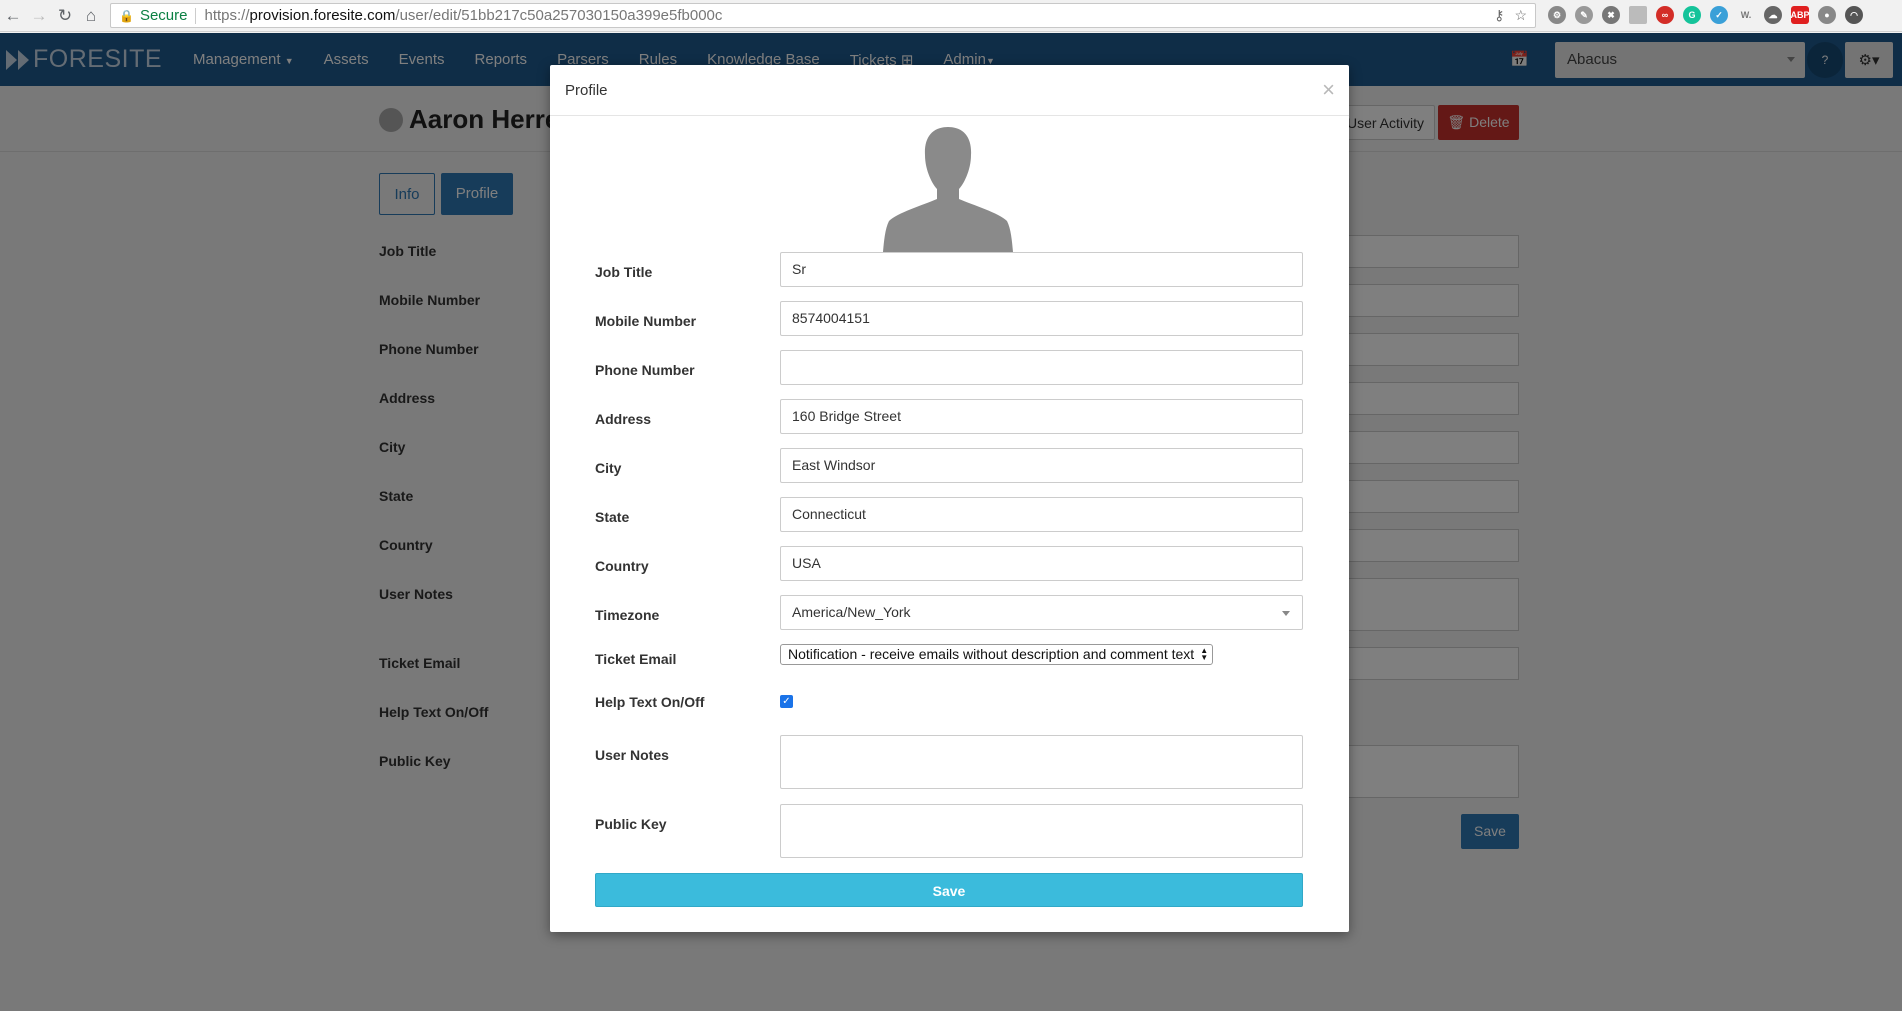  Describe the element at coordinates (627, 615) in the screenshot. I see `timezone-label: Timezone` at that location.